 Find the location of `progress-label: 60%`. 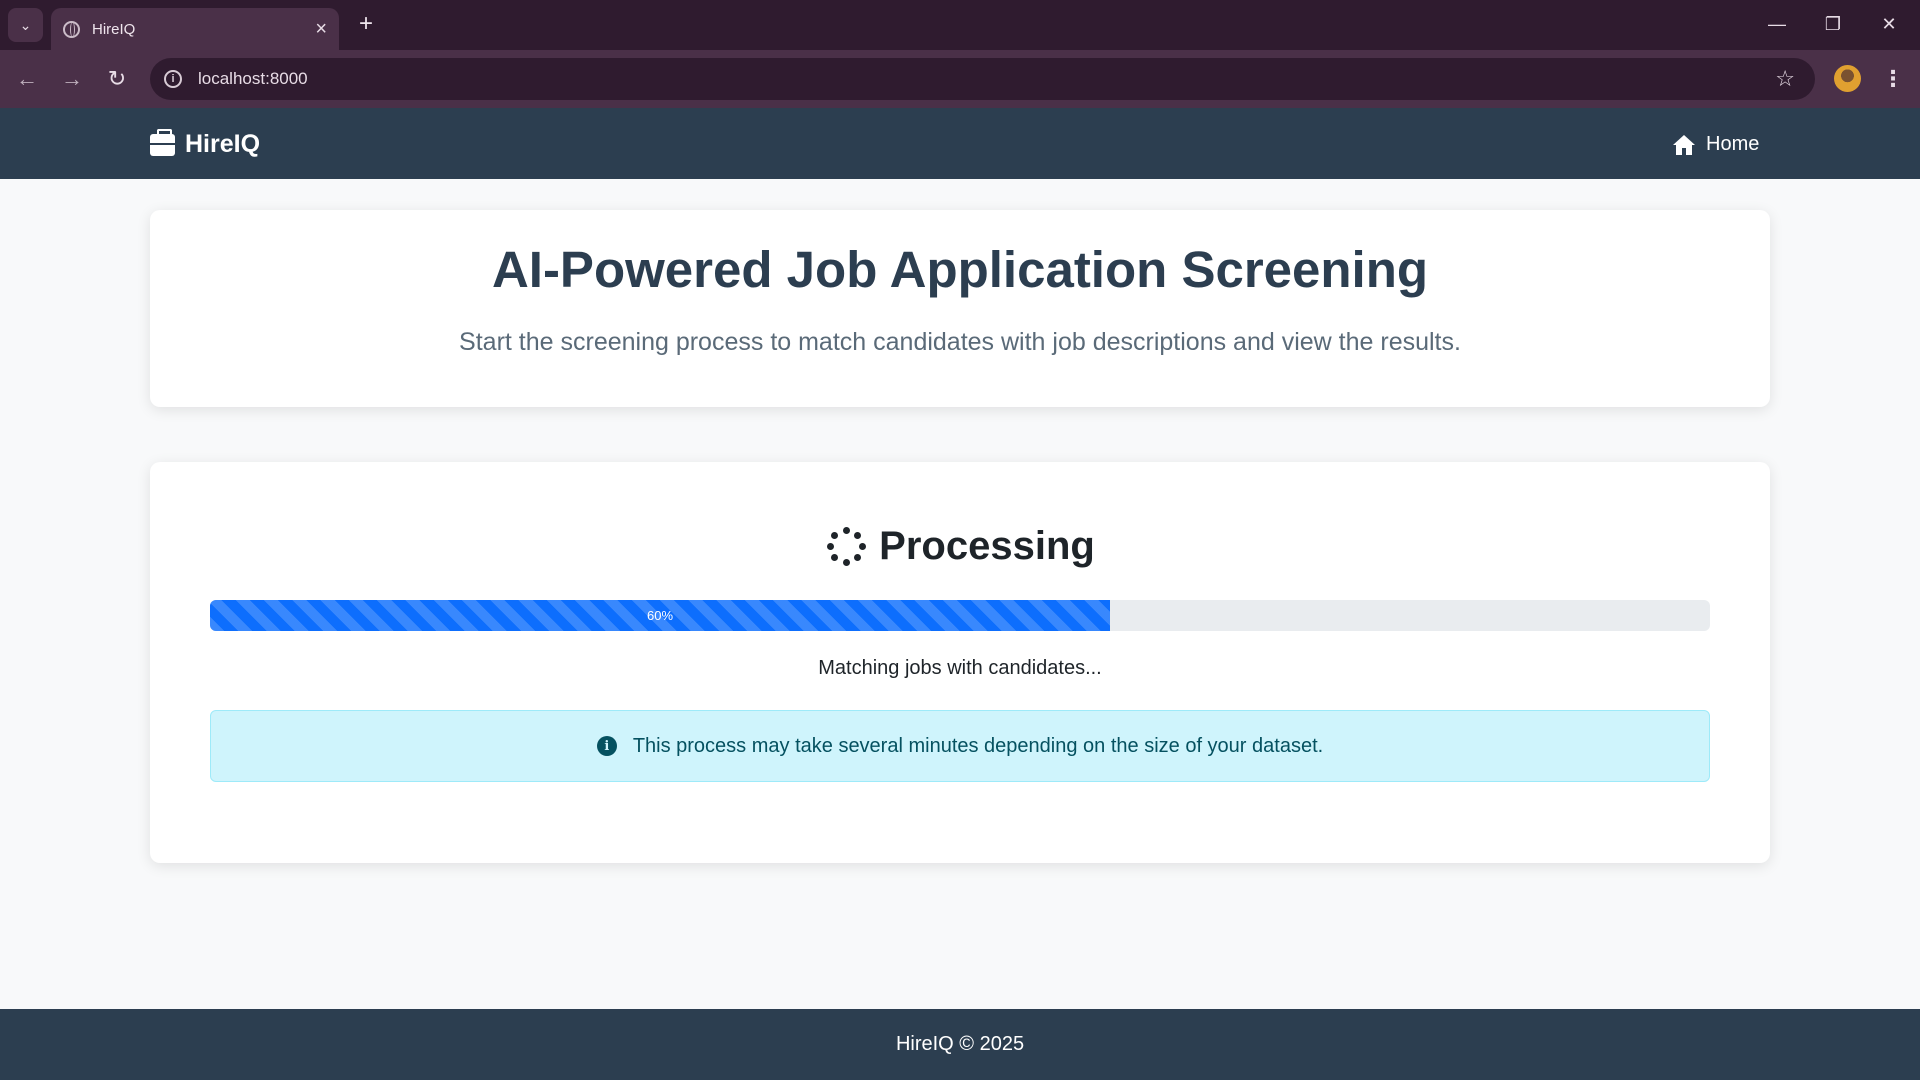

progress-label: 60% is located at coordinates (660, 615).